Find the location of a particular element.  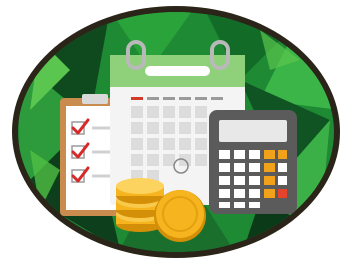

calculator is located at coordinates (253, 162).